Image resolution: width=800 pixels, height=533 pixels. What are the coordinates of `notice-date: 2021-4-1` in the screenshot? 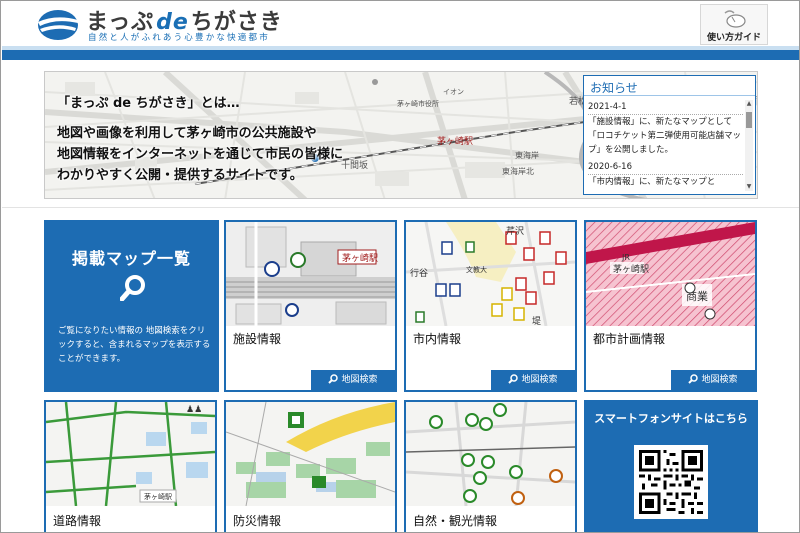 It's located at (665, 107).